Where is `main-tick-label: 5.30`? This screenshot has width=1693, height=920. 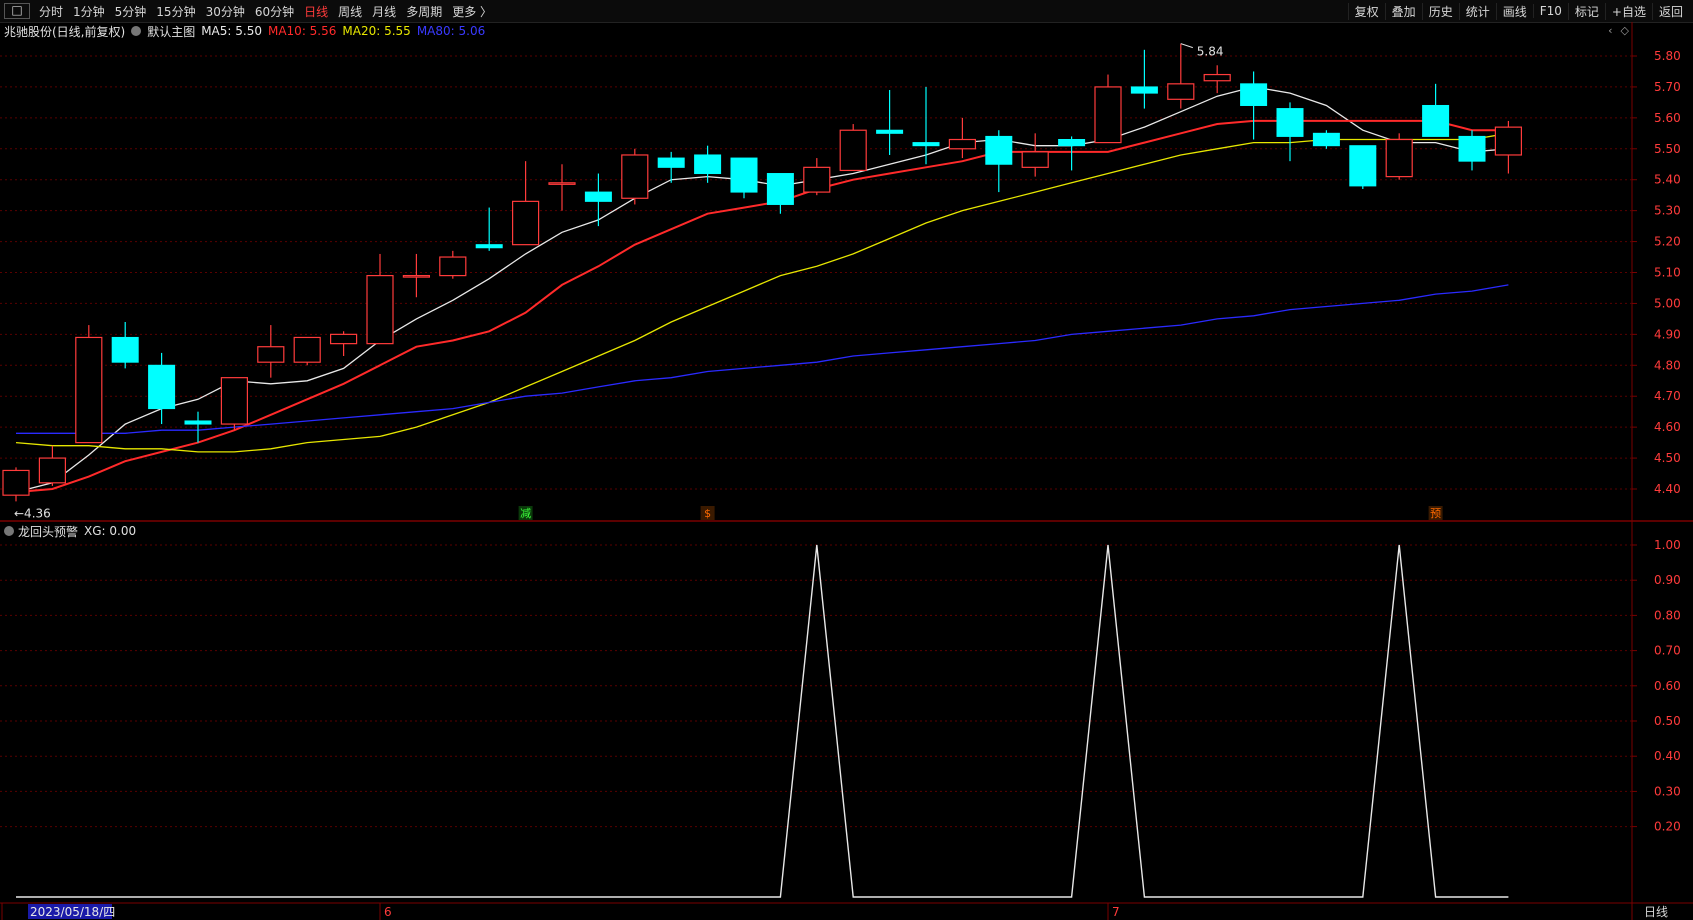
main-tick-label: 5.30 is located at coordinates (1667, 211).